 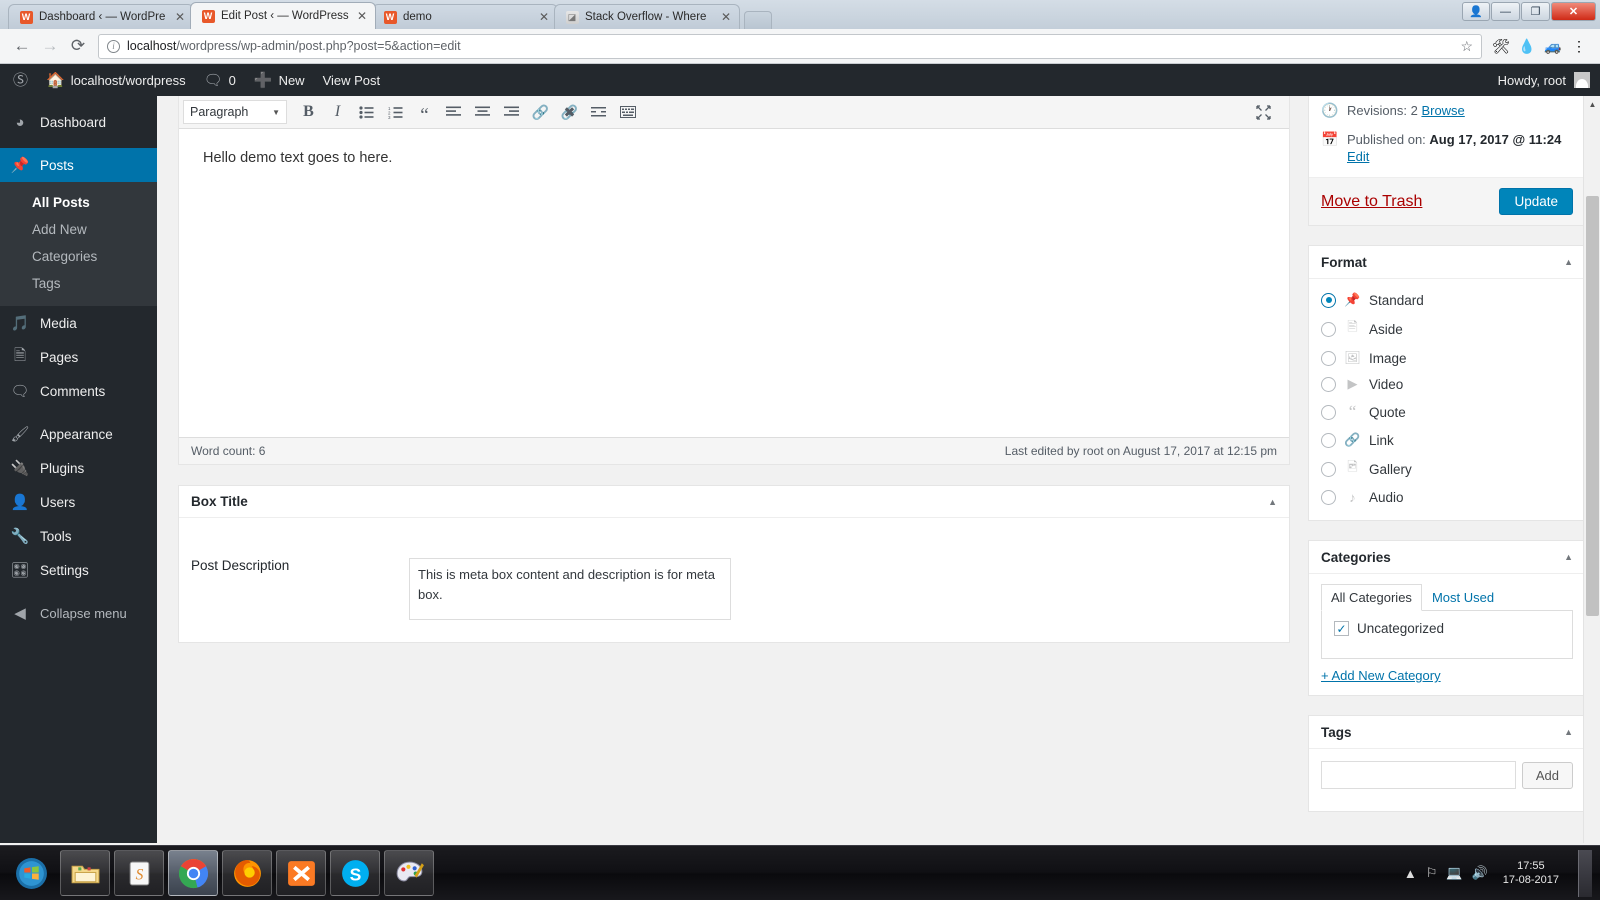 What do you see at coordinates (1418, 775) in the screenshot?
I see `tag-input` at bounding box center [1418, 775].